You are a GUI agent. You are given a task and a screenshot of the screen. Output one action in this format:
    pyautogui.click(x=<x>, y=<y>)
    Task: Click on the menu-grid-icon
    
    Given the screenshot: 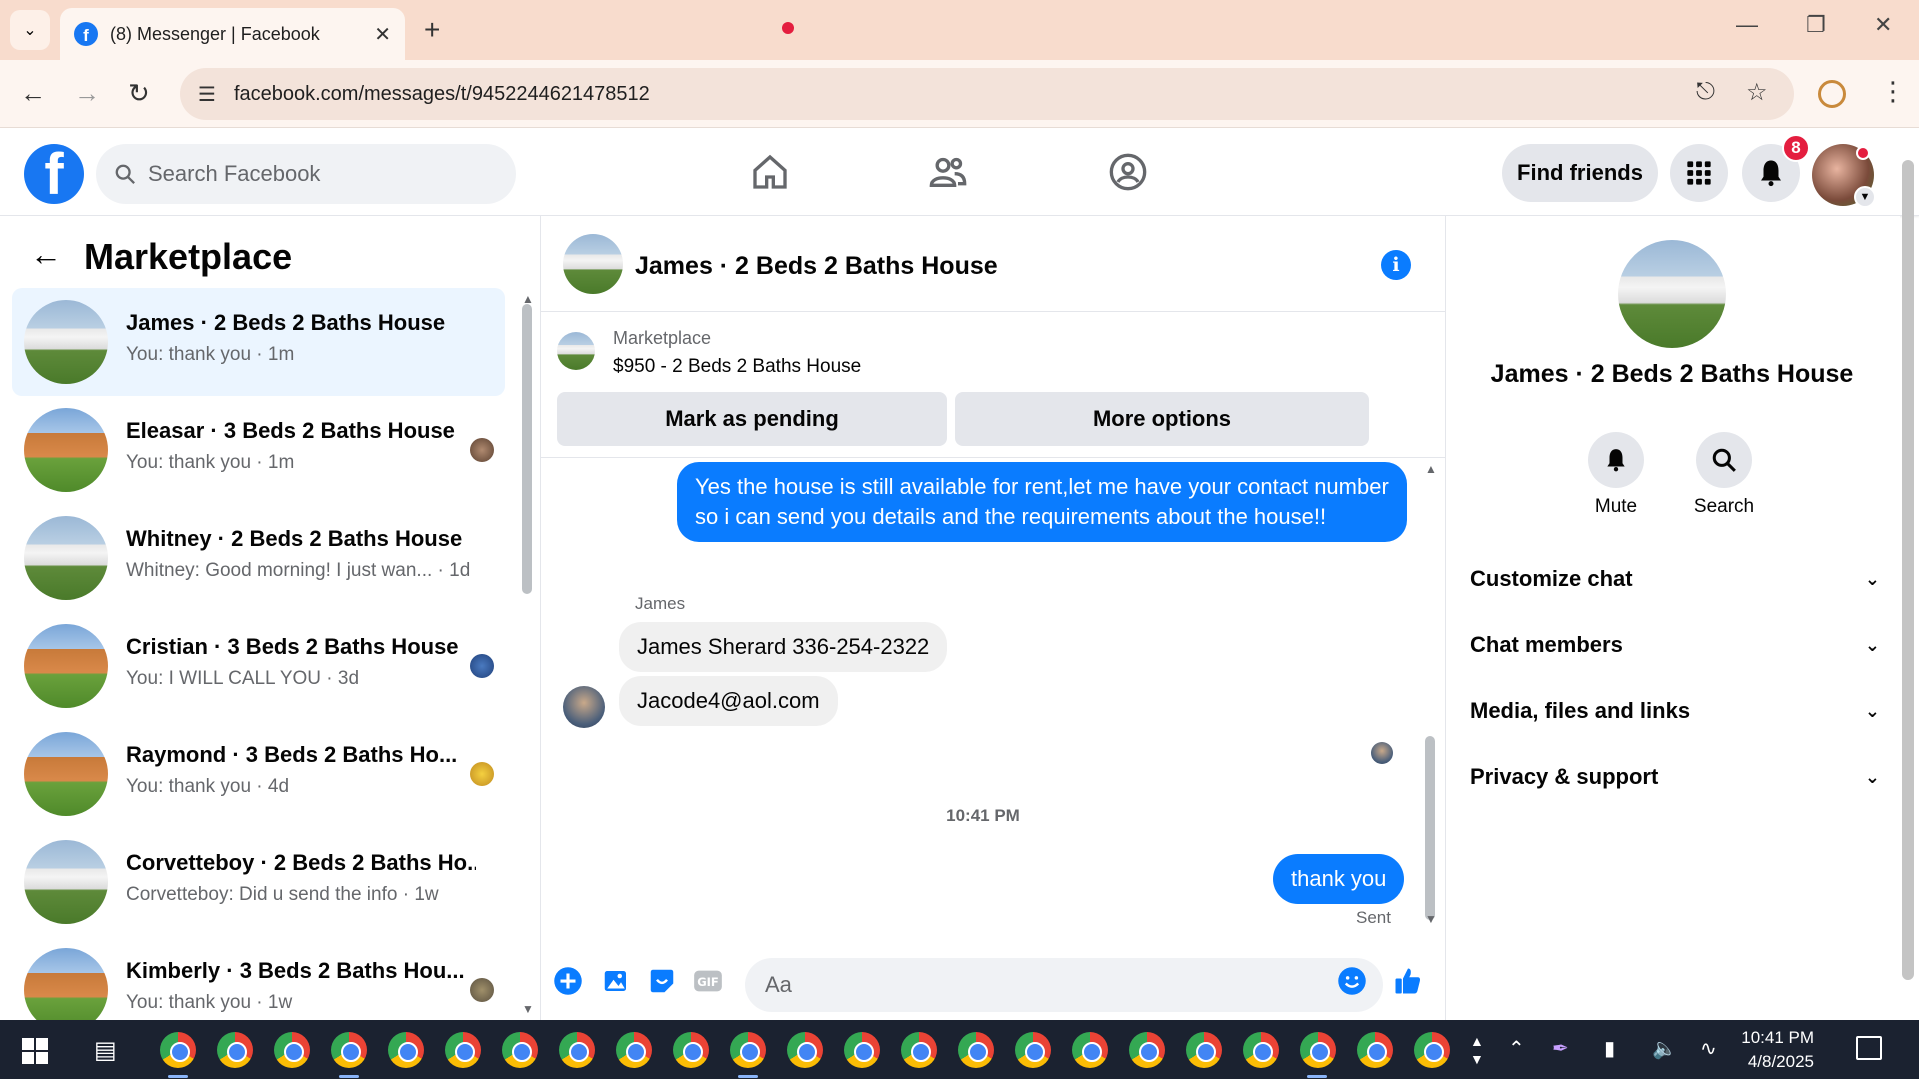 What is the action you would take?
    pyautogui.click(x=1699, y=173)
    